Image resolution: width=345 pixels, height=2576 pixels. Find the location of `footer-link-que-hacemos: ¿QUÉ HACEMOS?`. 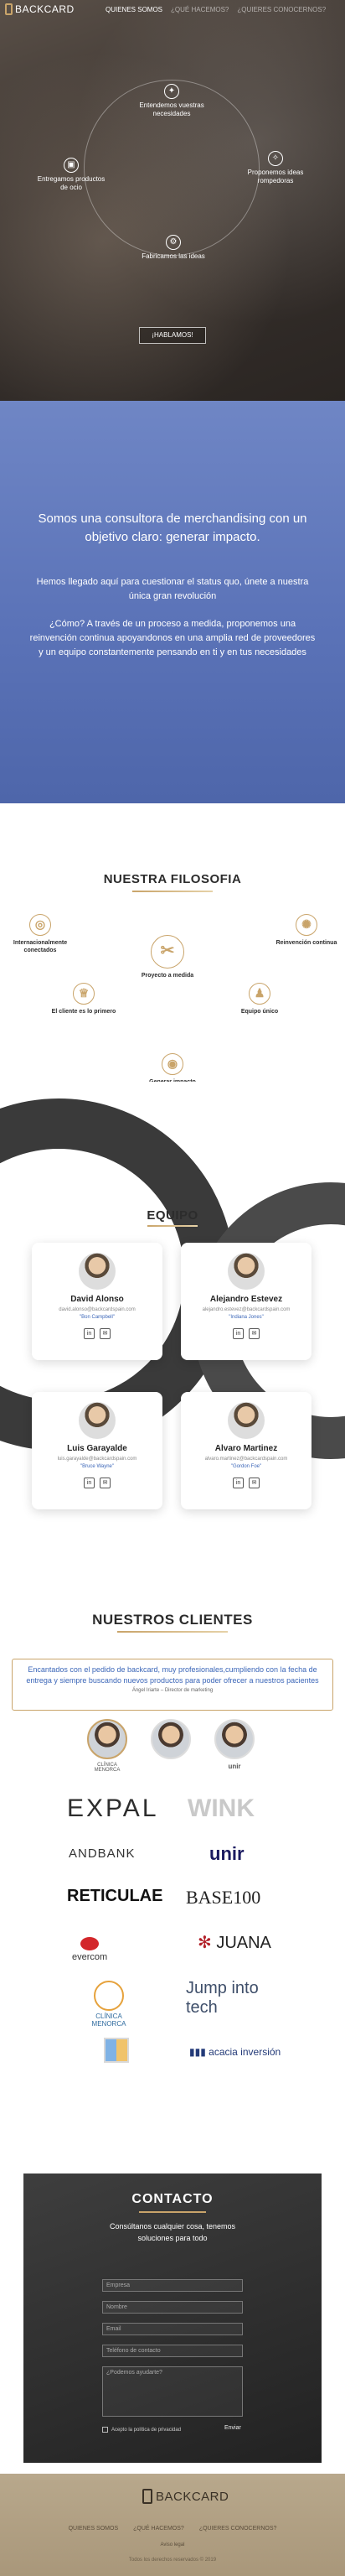

footer-link-que-hacemos: ¿QUÉ HACEMOS? is located at coordinates (158, 2529).